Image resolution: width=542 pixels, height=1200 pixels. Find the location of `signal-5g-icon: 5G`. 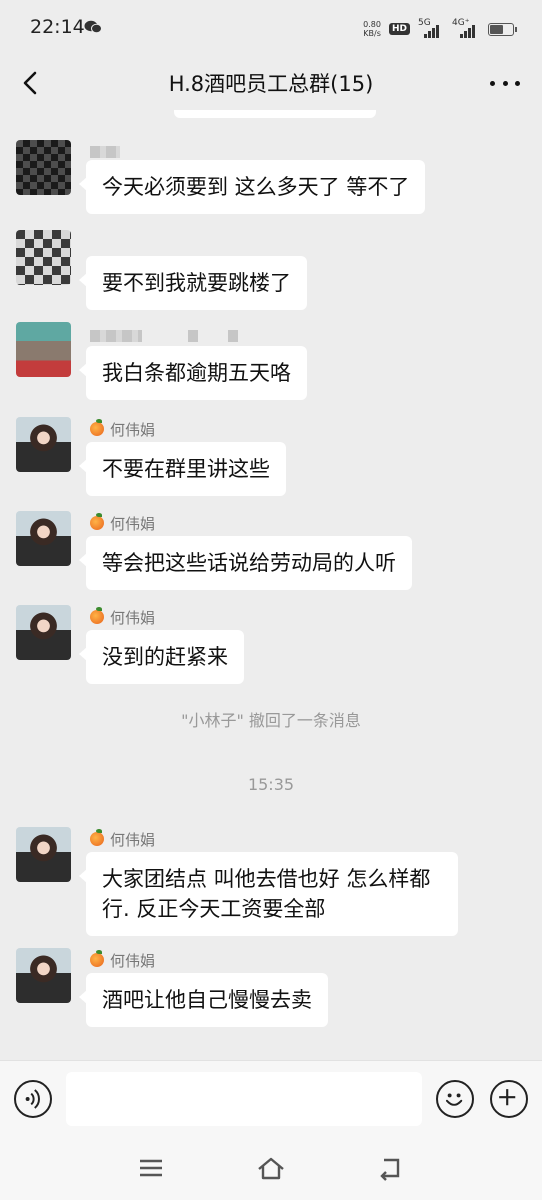

signal-5g-icon: 5G is located at coordinates (431, 28).